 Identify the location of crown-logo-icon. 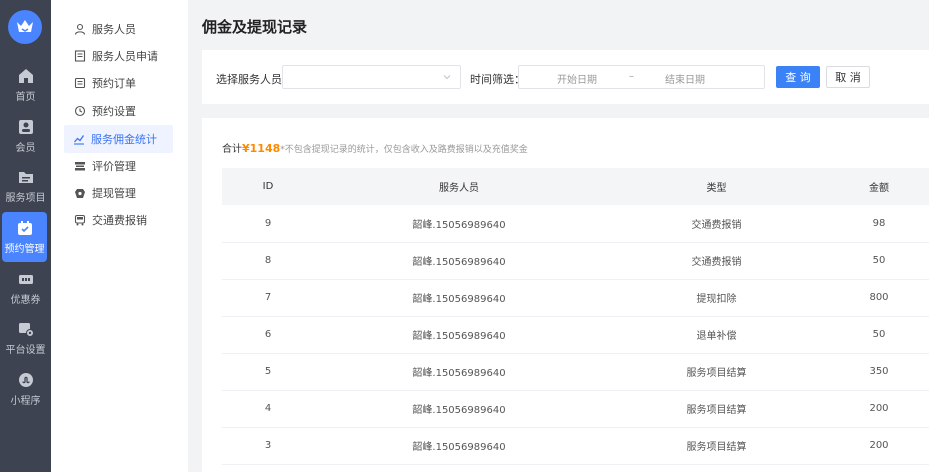
(25, 26).